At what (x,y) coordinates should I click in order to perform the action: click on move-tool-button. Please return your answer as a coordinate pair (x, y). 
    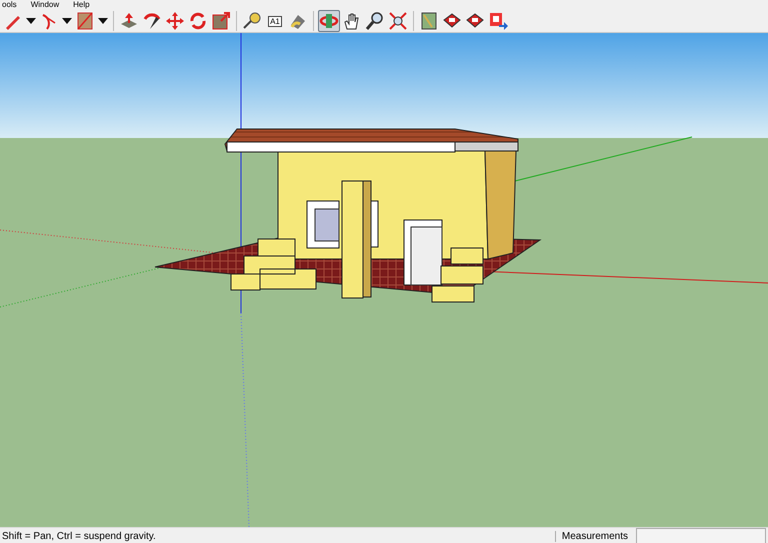
    Looking at the image, I should click on (175, 21).